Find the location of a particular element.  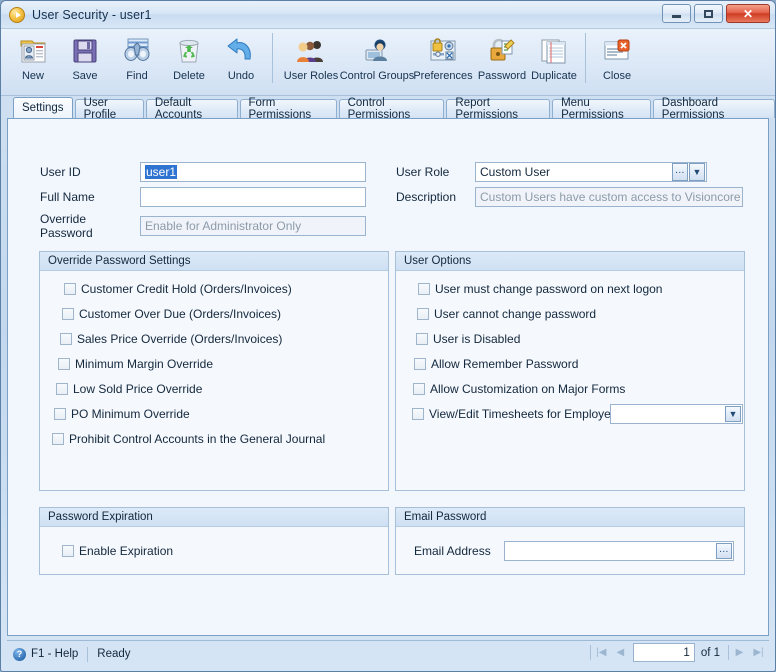

toolbar-button-user-roles: User Roles is located at coordinates (311, 57).